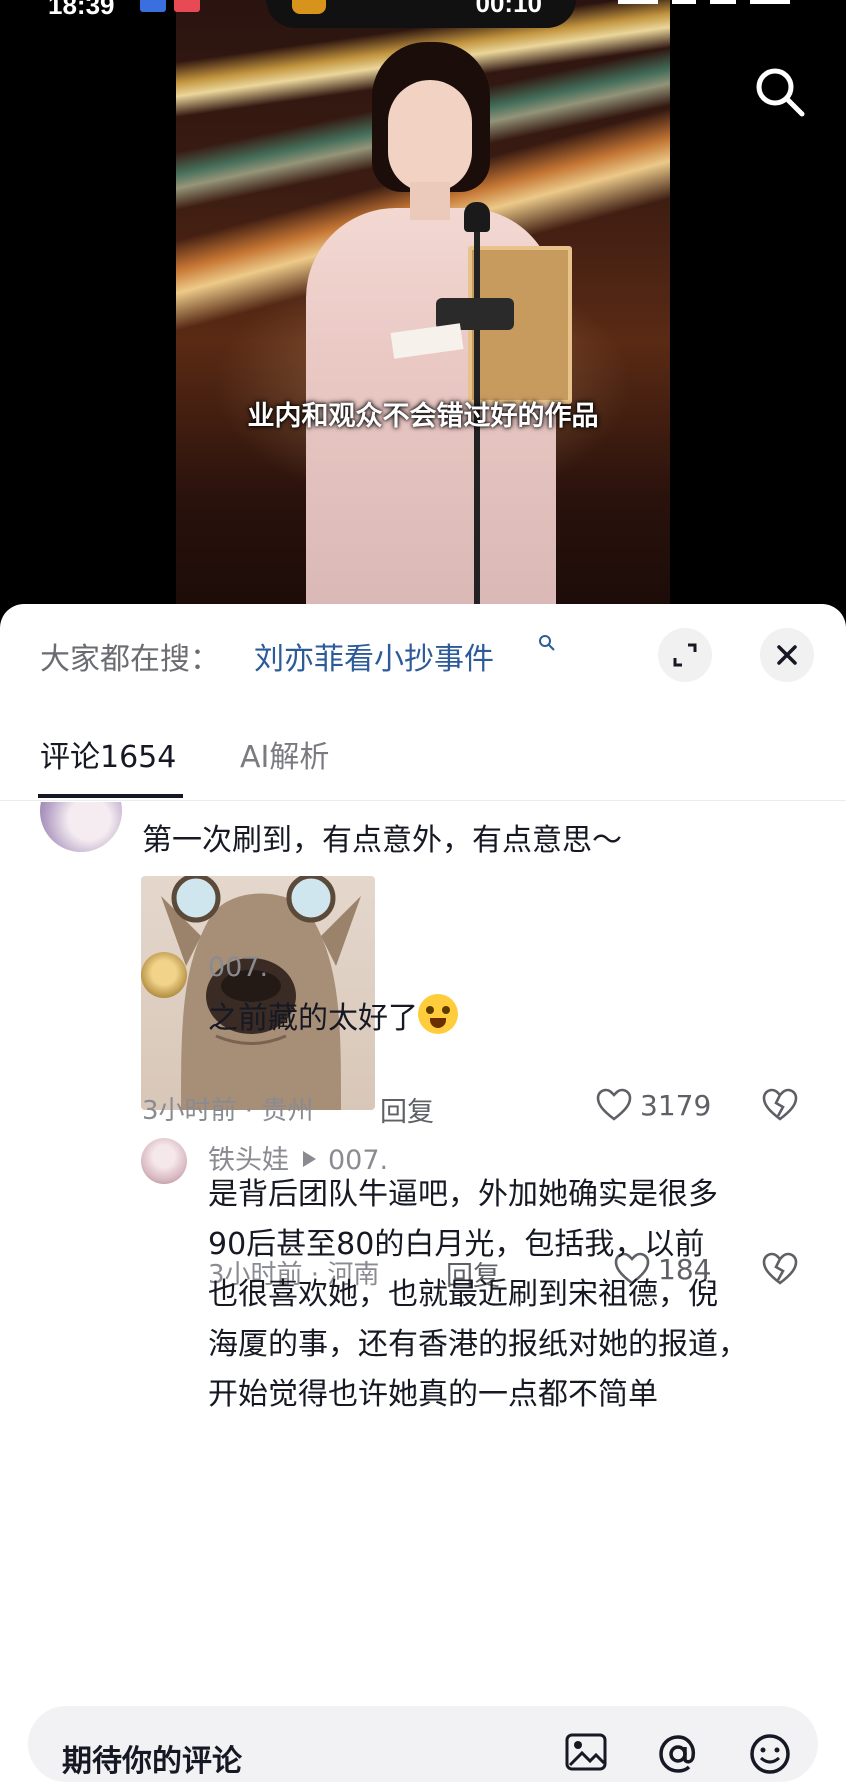  I want to click on comment-line: 也很喜欢她，也就最近刷到宋祖德，倪, so click(463, 1294).